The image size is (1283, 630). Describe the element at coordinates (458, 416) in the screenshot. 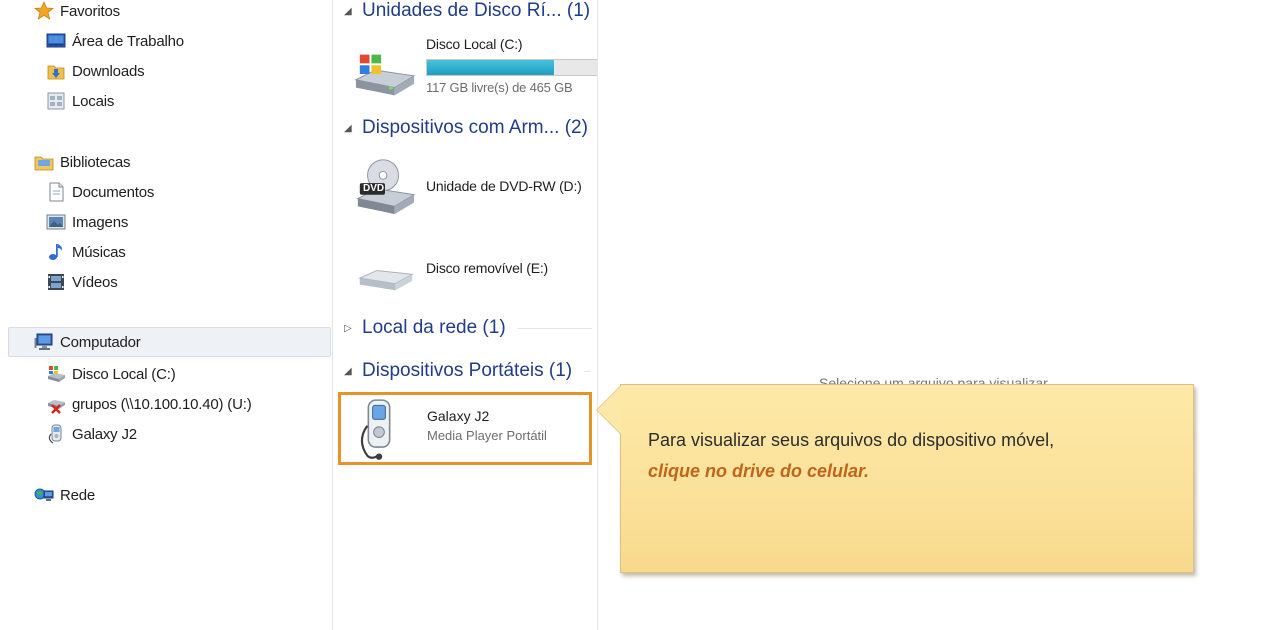

I see `galaxy-device-name: Galaxy J2` at that location.